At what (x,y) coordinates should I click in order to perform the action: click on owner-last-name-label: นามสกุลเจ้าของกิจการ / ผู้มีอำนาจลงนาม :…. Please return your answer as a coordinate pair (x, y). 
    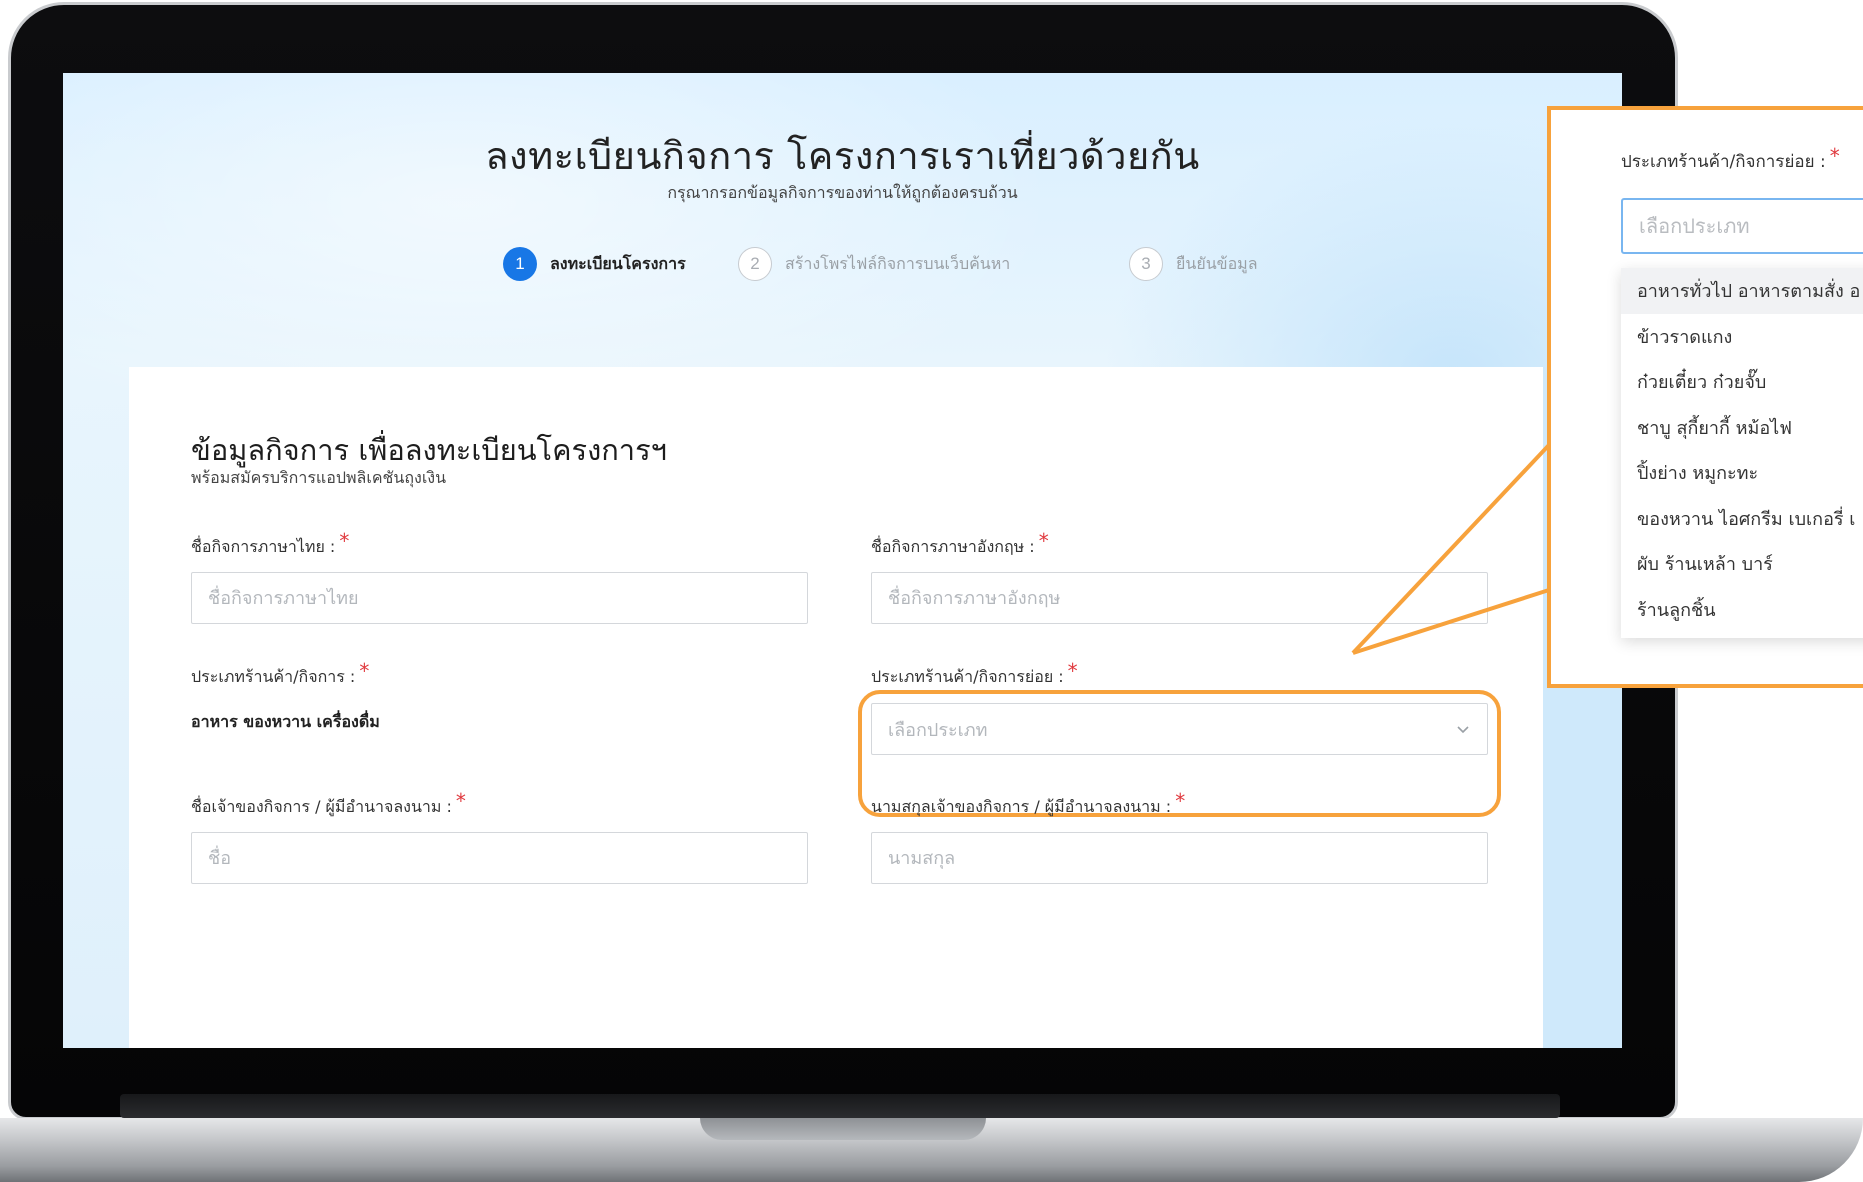
    Looking at the image, I should click on (1028, 802).